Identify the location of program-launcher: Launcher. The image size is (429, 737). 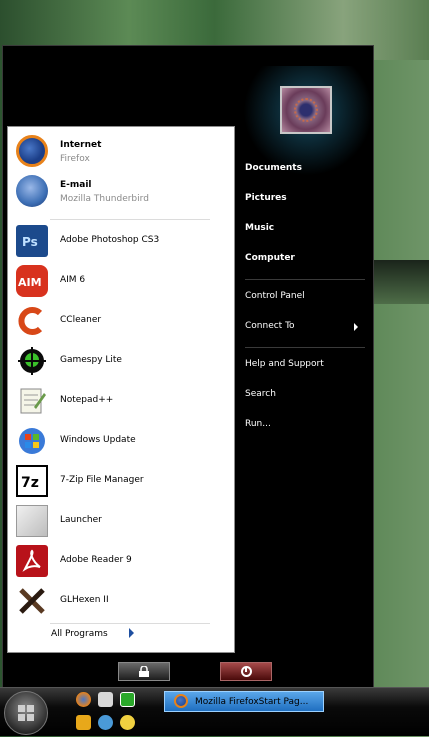
(116, 521).